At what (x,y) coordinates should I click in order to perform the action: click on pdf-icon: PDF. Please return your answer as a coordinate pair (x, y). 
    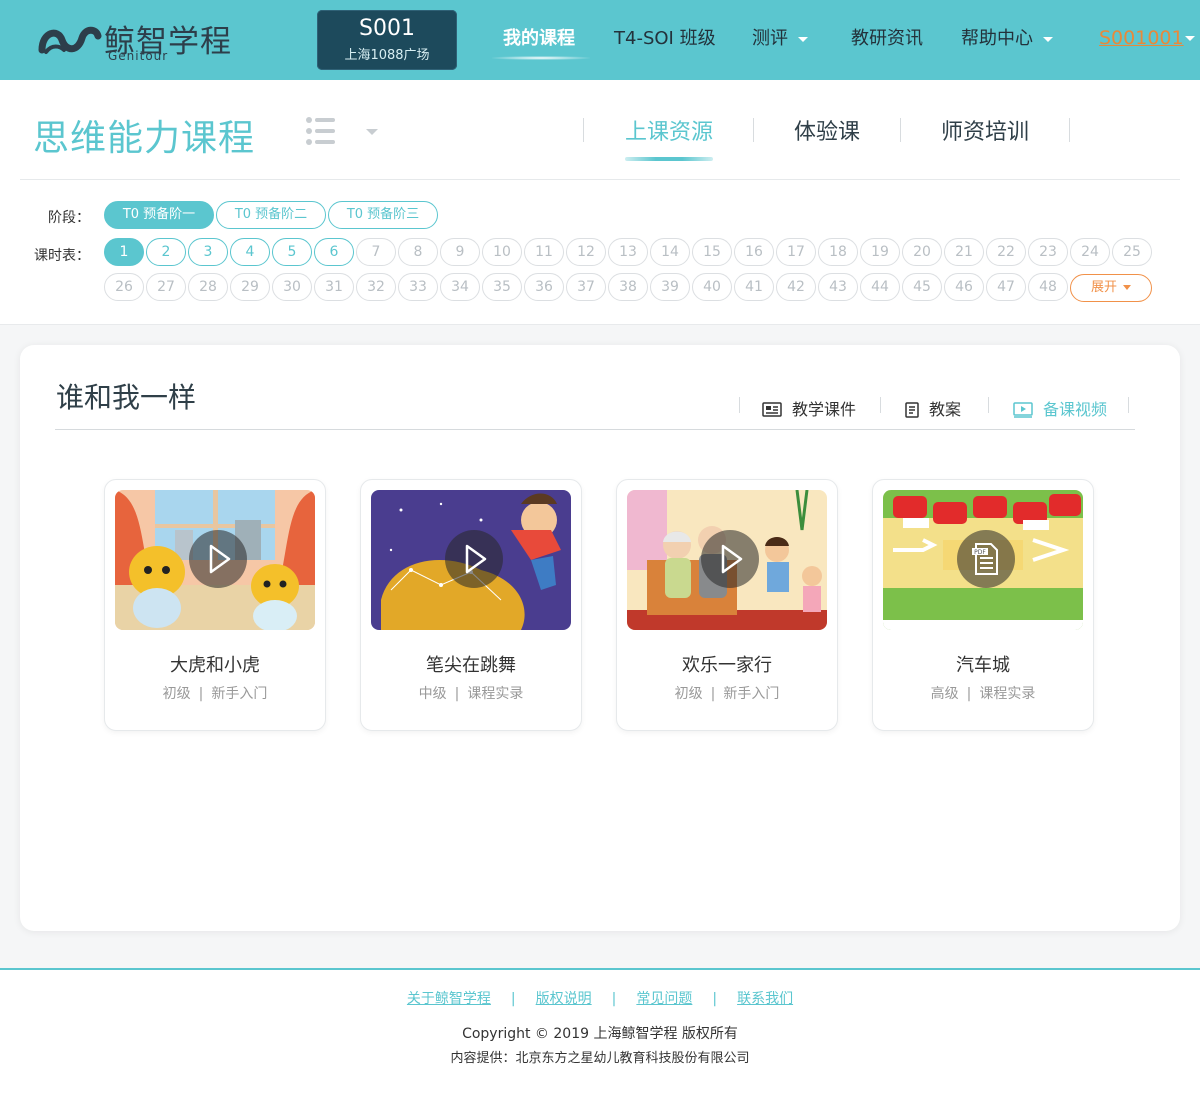
    Looking at the image, I should click on (986, 559).